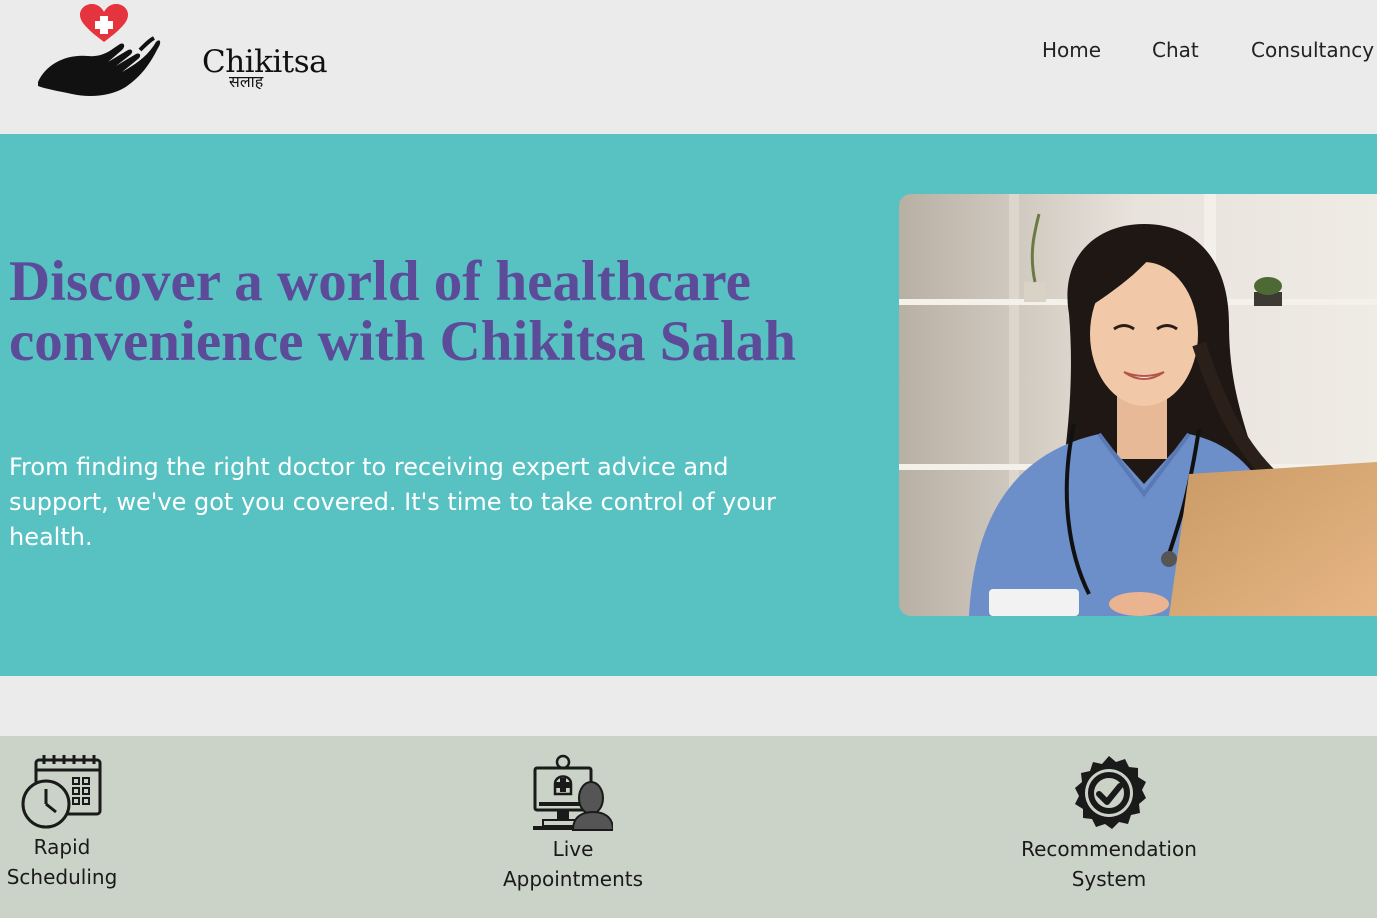 The width and height of the screenshot is (1377, 918). Describe the element at coordinates (1312, 50) in the screenshot. I see `nav-consultancy: Consultancy` at that location.